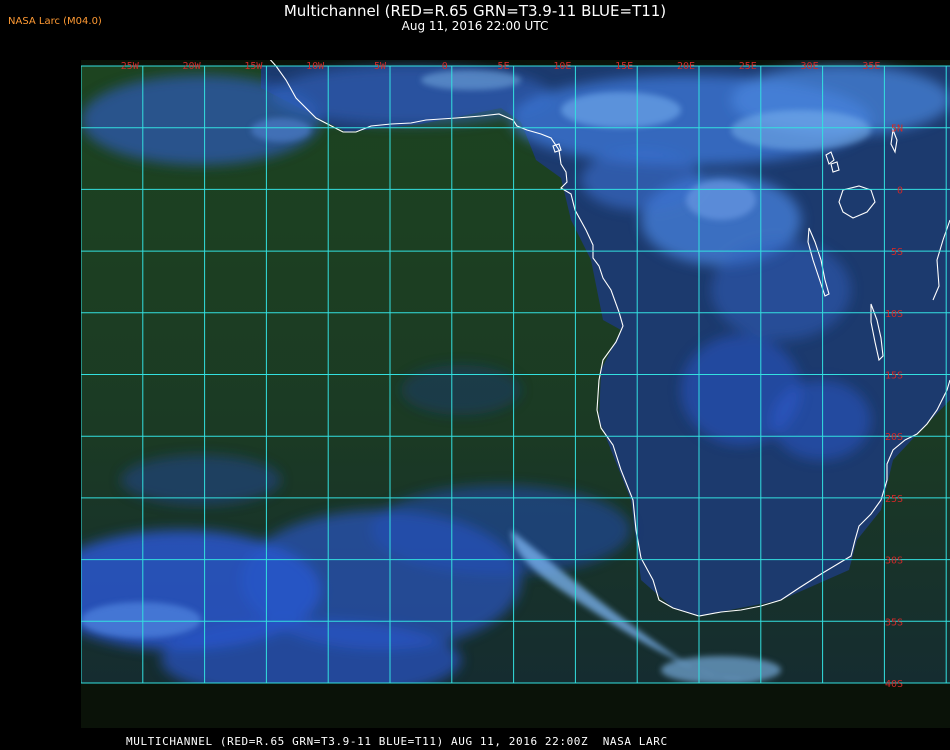 The image size is (950, 750). Describe the element at coordinates (894, 437) in the screenshot. I see `latitude-label: 20S` at that location.